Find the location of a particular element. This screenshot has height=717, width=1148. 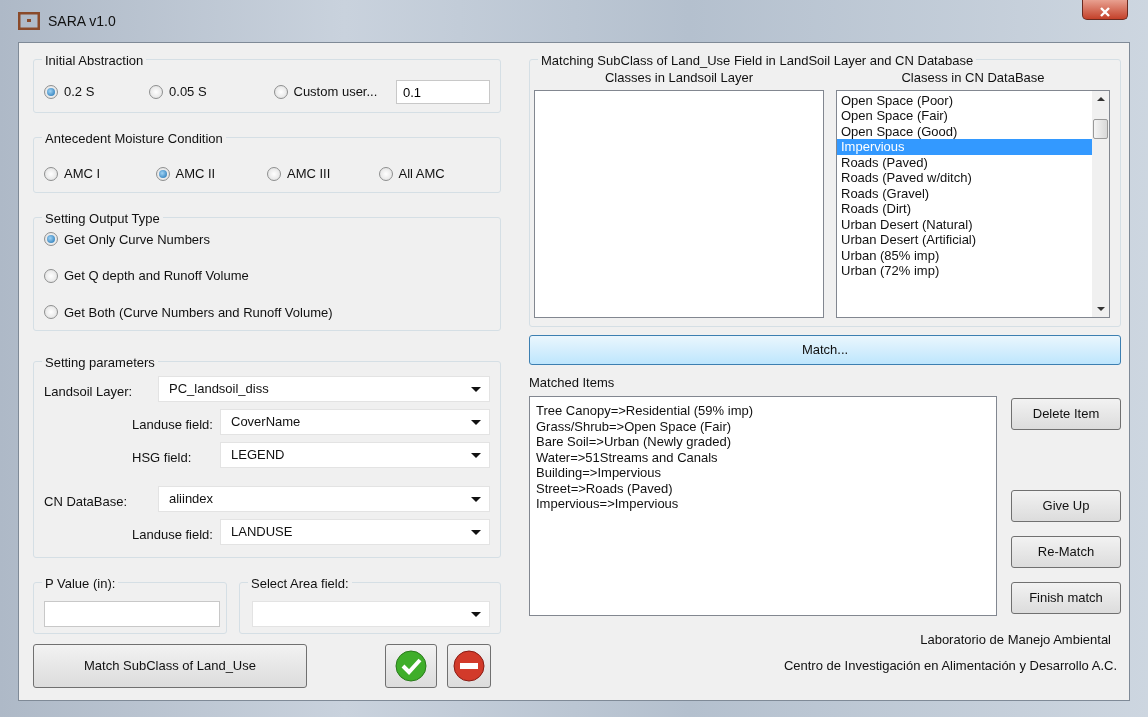

list-item: Roads (Paved) is located at coordinates (964, 162).